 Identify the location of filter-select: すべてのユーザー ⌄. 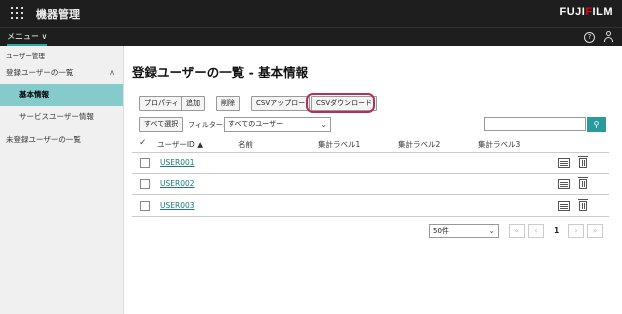
(277, 124).